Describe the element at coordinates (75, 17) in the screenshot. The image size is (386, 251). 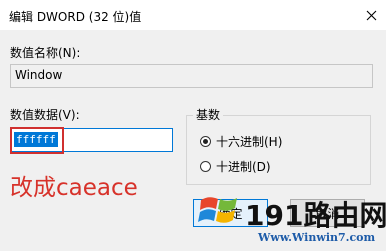
I see `window-title: 编辑 DWORD (32 位)值` at that location.